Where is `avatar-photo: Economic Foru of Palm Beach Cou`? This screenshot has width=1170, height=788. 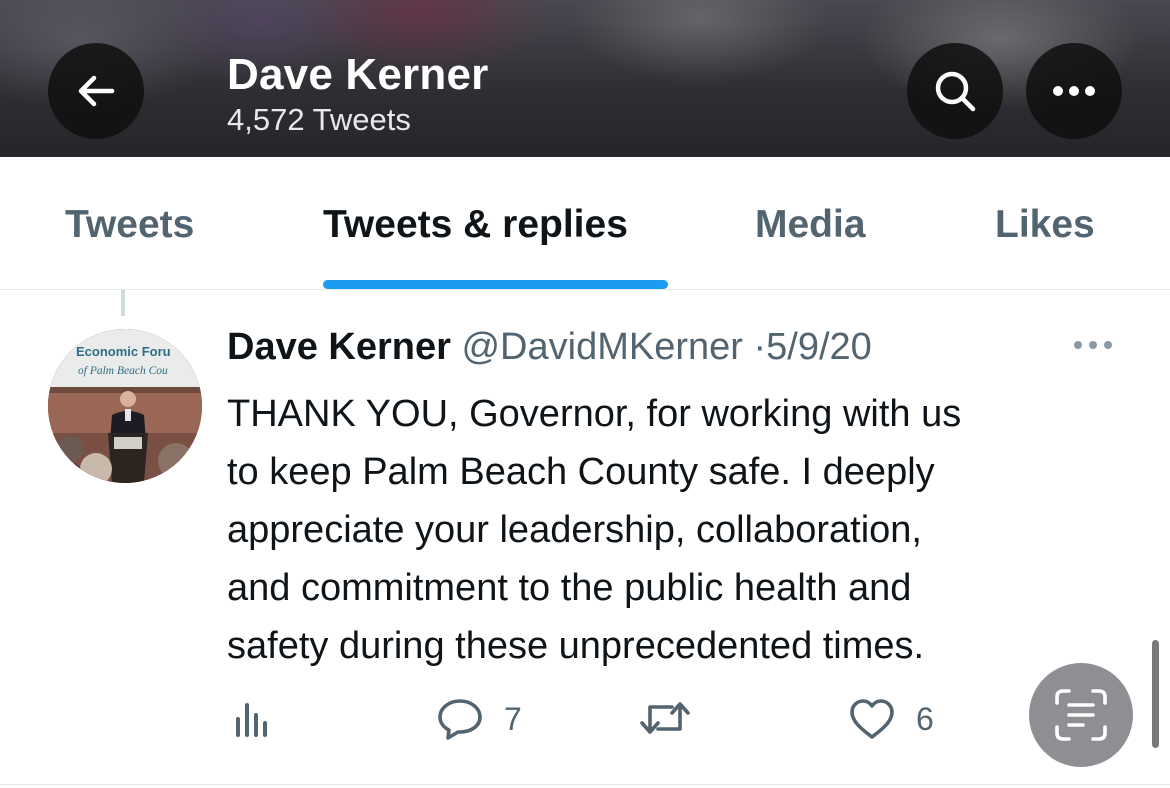 avatar-photo: Economic Foru of Palm Beach Cou is located at coordinates (125, 406).